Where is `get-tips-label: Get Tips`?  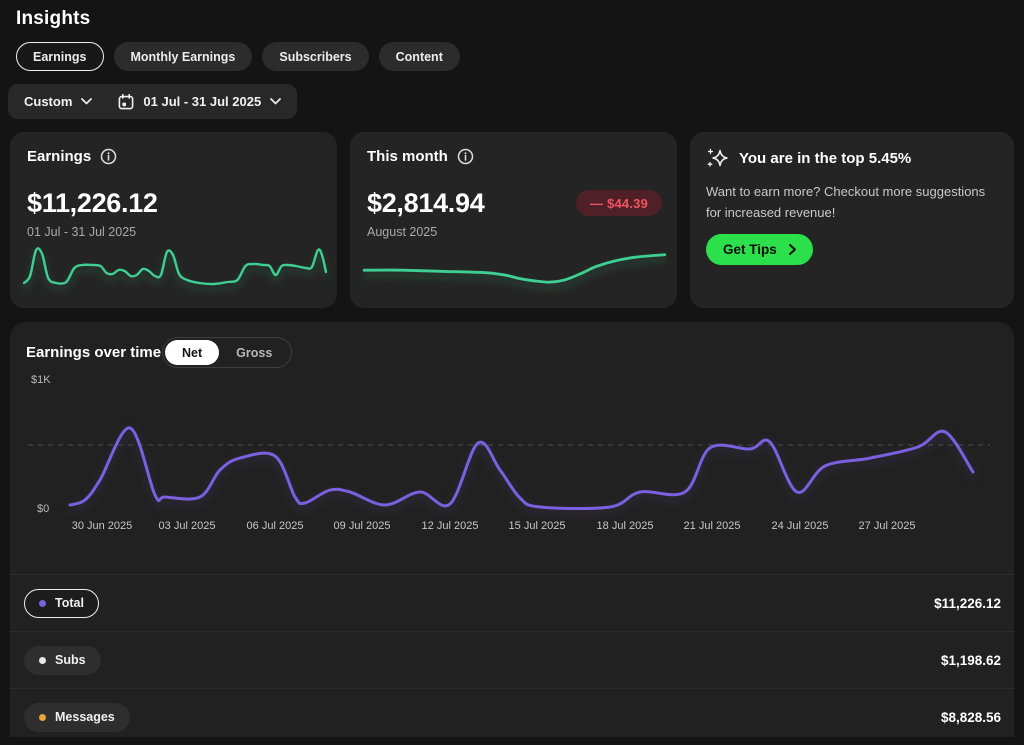
get-tips-label: Get Tips is located at coordinates (750, 249).